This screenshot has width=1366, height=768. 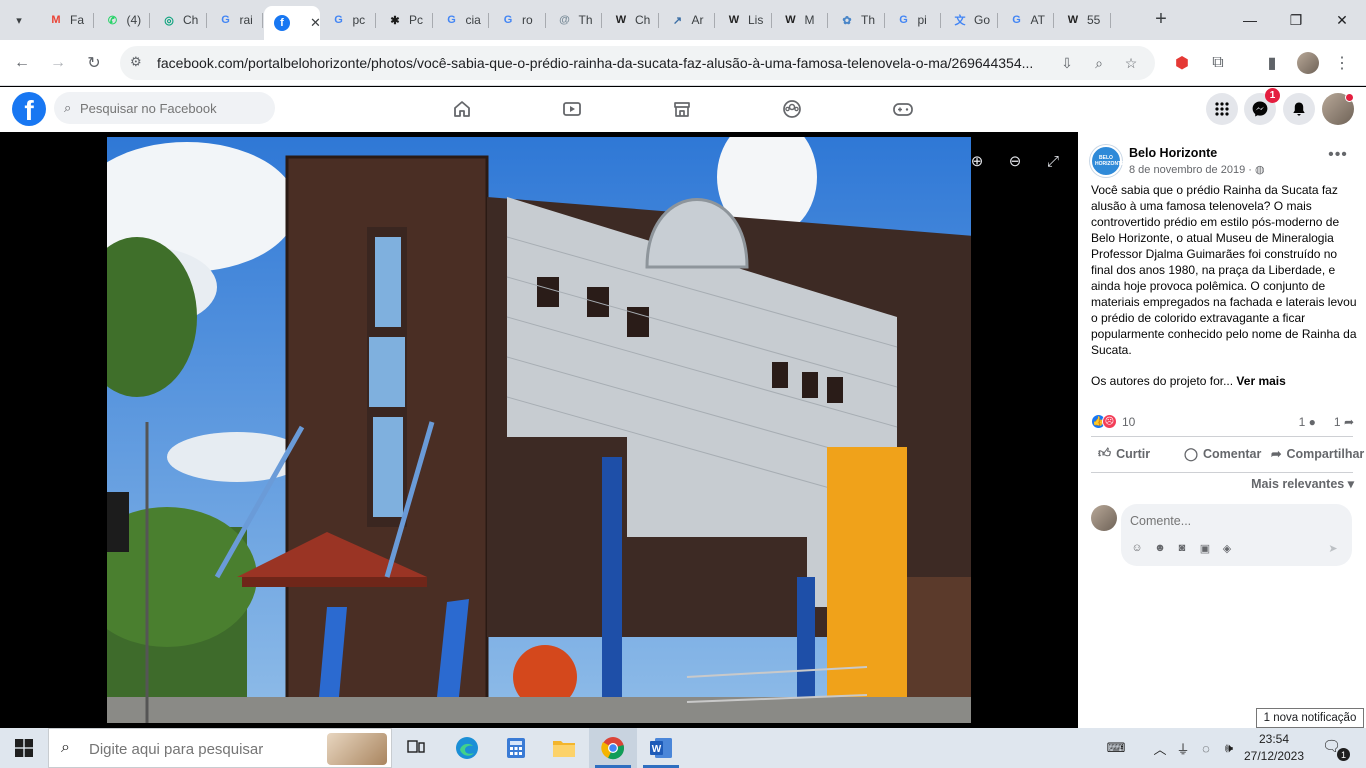 I want to click on comment-count: 1 ●, so click(x=1307, y=422).